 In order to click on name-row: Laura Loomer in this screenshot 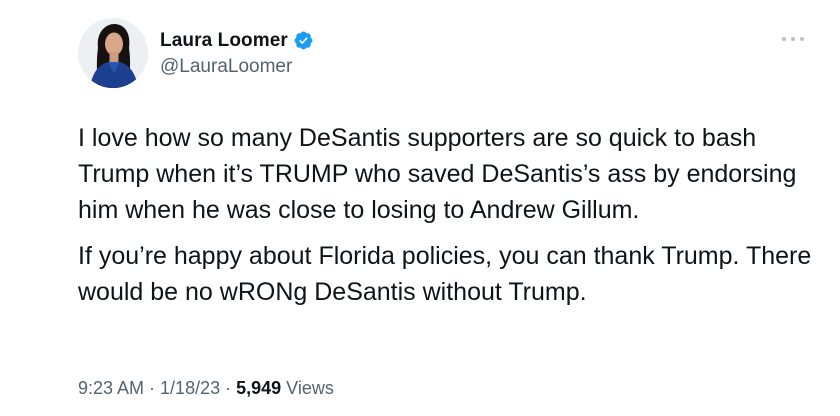, I will do `click(237, 41)`.